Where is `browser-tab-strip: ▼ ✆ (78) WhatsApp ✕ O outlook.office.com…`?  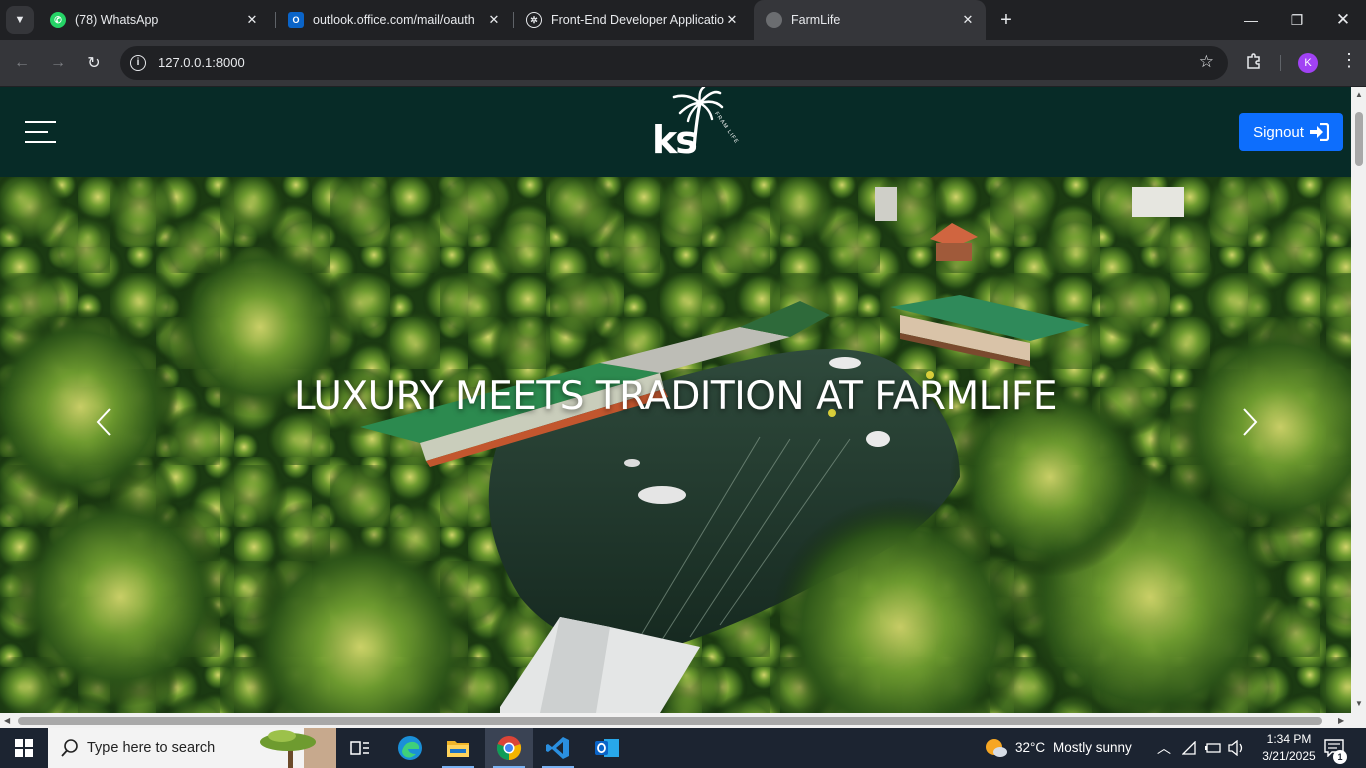
browser-tab-strip: ▼ ✆ (78) WhatsApp ✕ O outlook.office.com… is located at coordinates (683, 20).